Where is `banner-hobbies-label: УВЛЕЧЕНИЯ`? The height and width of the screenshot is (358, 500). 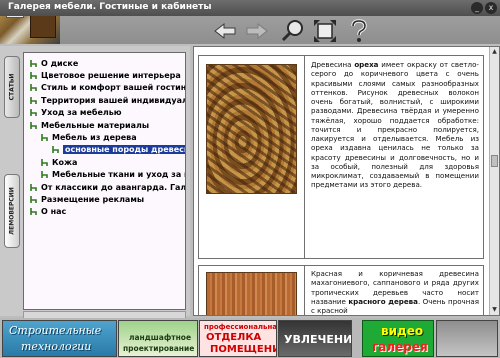 banner-hobbies-label: УВЛЕЧЕНИЯ is located at coordinates (318, 339).